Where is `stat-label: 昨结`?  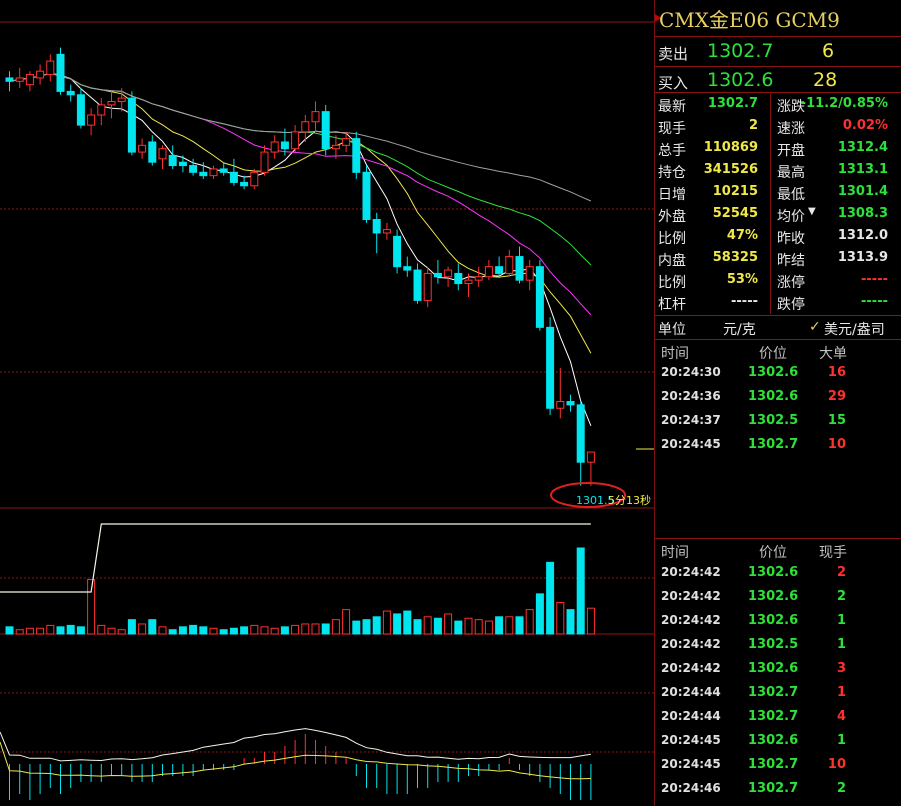
stat-label: 昨结 is located at coordinates (791, 261).